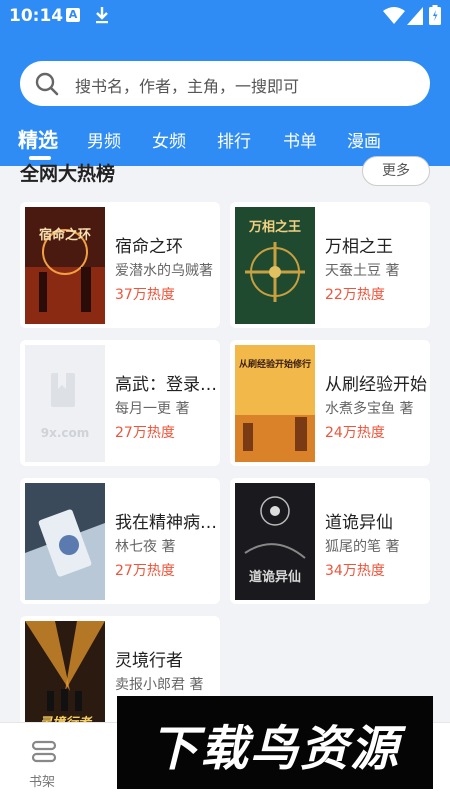 Image resolution: width=450 pixels, height=800 pixels. I want to click on book-author: 天蚕土豆 著, so click(362, 271).